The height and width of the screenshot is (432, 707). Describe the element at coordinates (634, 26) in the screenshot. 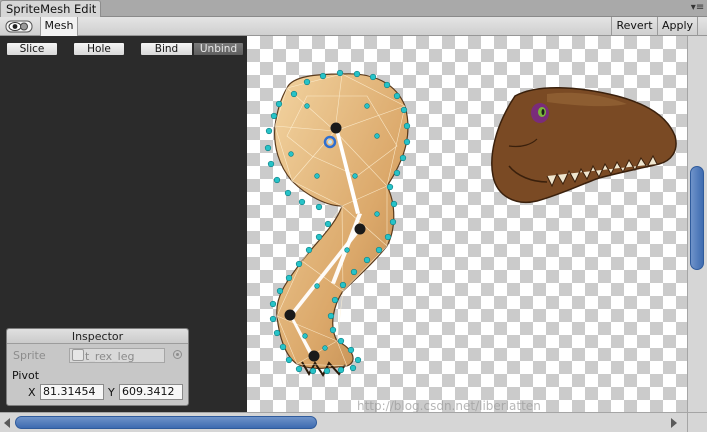

I see `revert-button: Revert` at that location.